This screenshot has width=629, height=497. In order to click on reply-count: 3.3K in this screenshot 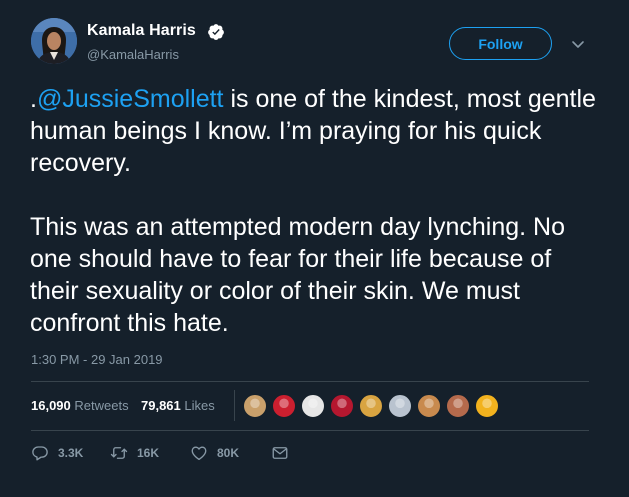, I will do `click(71, 453)`.